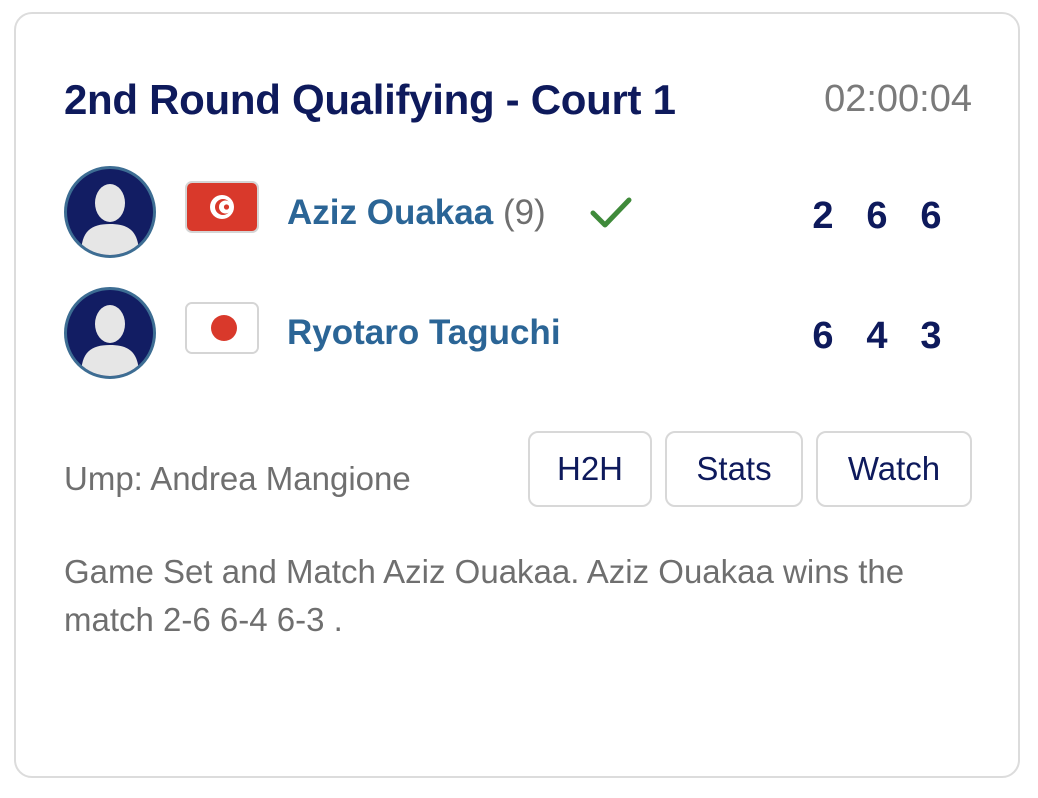 Image resolution: width=1038 pixels, height=798 pixels. I want to click on player-1-set-3-score: 6, so click(931, 216).